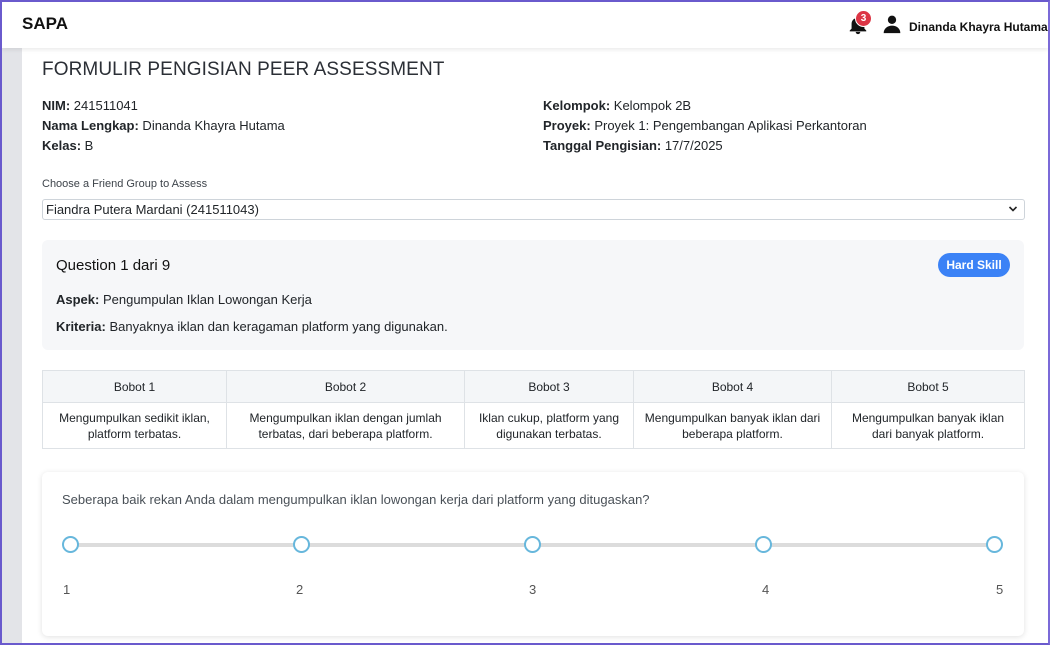 The height and width of the screenshot is (645, 1050). I want to click on rubric-header: Bobot 5, so click(928, 386).